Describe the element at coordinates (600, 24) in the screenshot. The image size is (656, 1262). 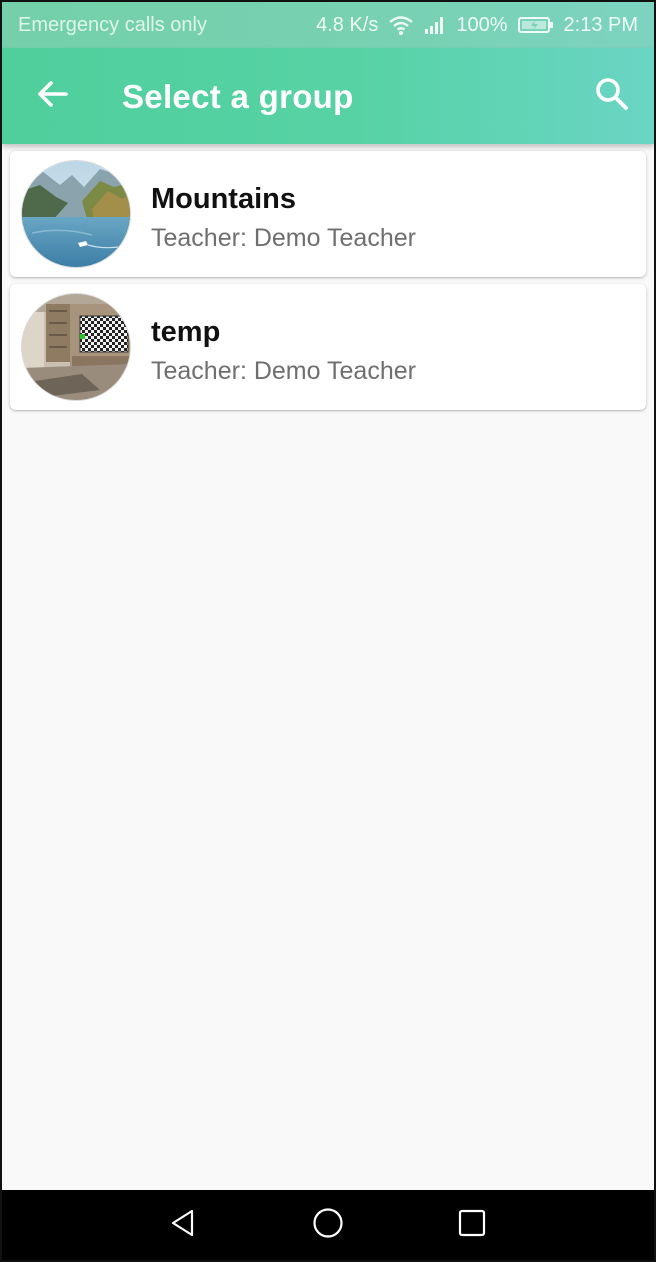
I see `clock: 2:13 PM` at that location.